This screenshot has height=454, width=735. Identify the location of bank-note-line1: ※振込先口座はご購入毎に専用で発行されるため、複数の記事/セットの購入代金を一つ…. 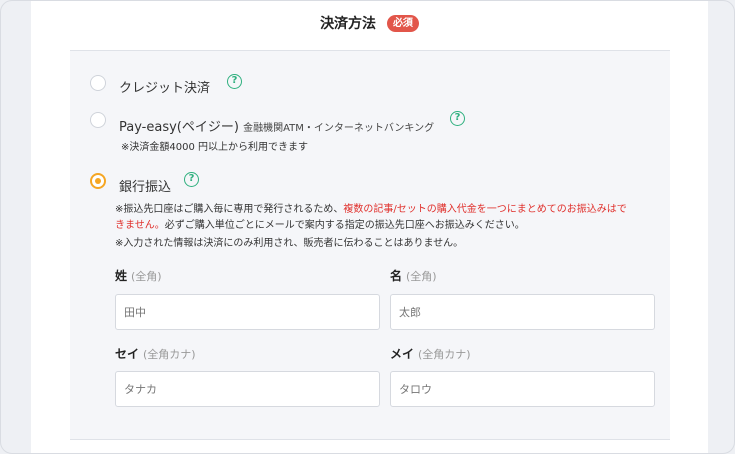
(371, 210).